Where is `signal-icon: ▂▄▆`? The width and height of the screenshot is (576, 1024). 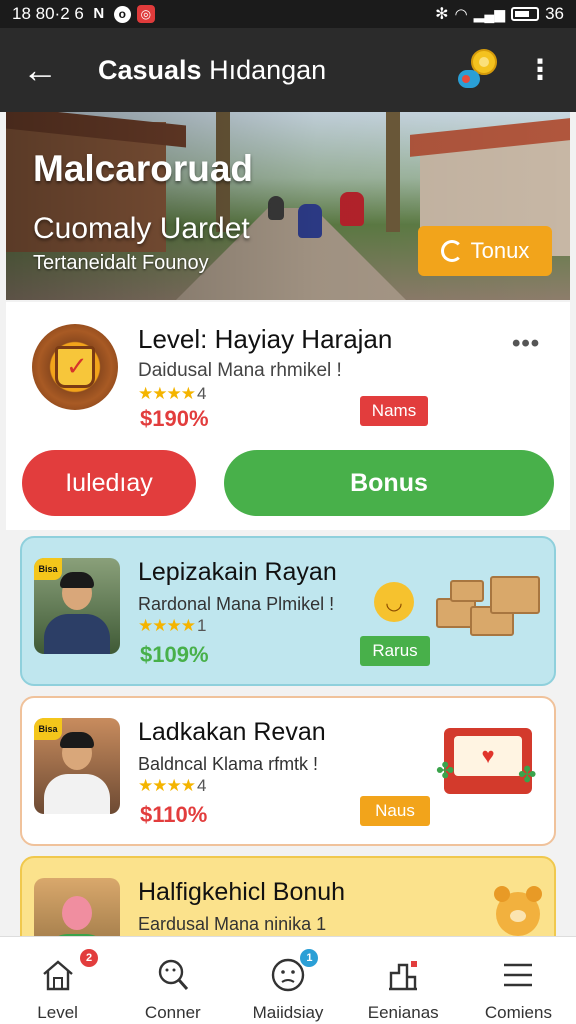
signal-icon: ▂▄▆ is located at coordinates (489, 13).